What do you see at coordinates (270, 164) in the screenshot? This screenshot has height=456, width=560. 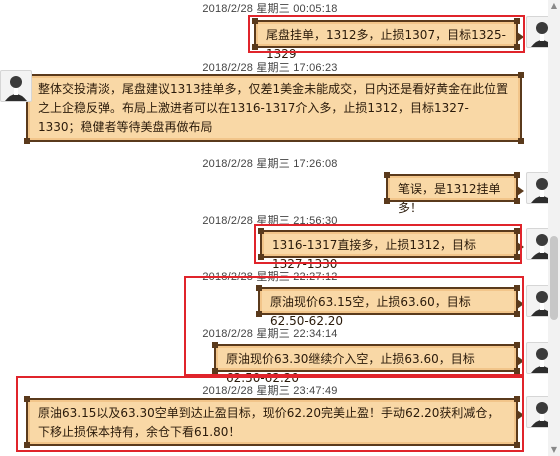 I see `message-timestamp: 2018/2/28 星期三 17:26:08` at bounding box center [270, 164].